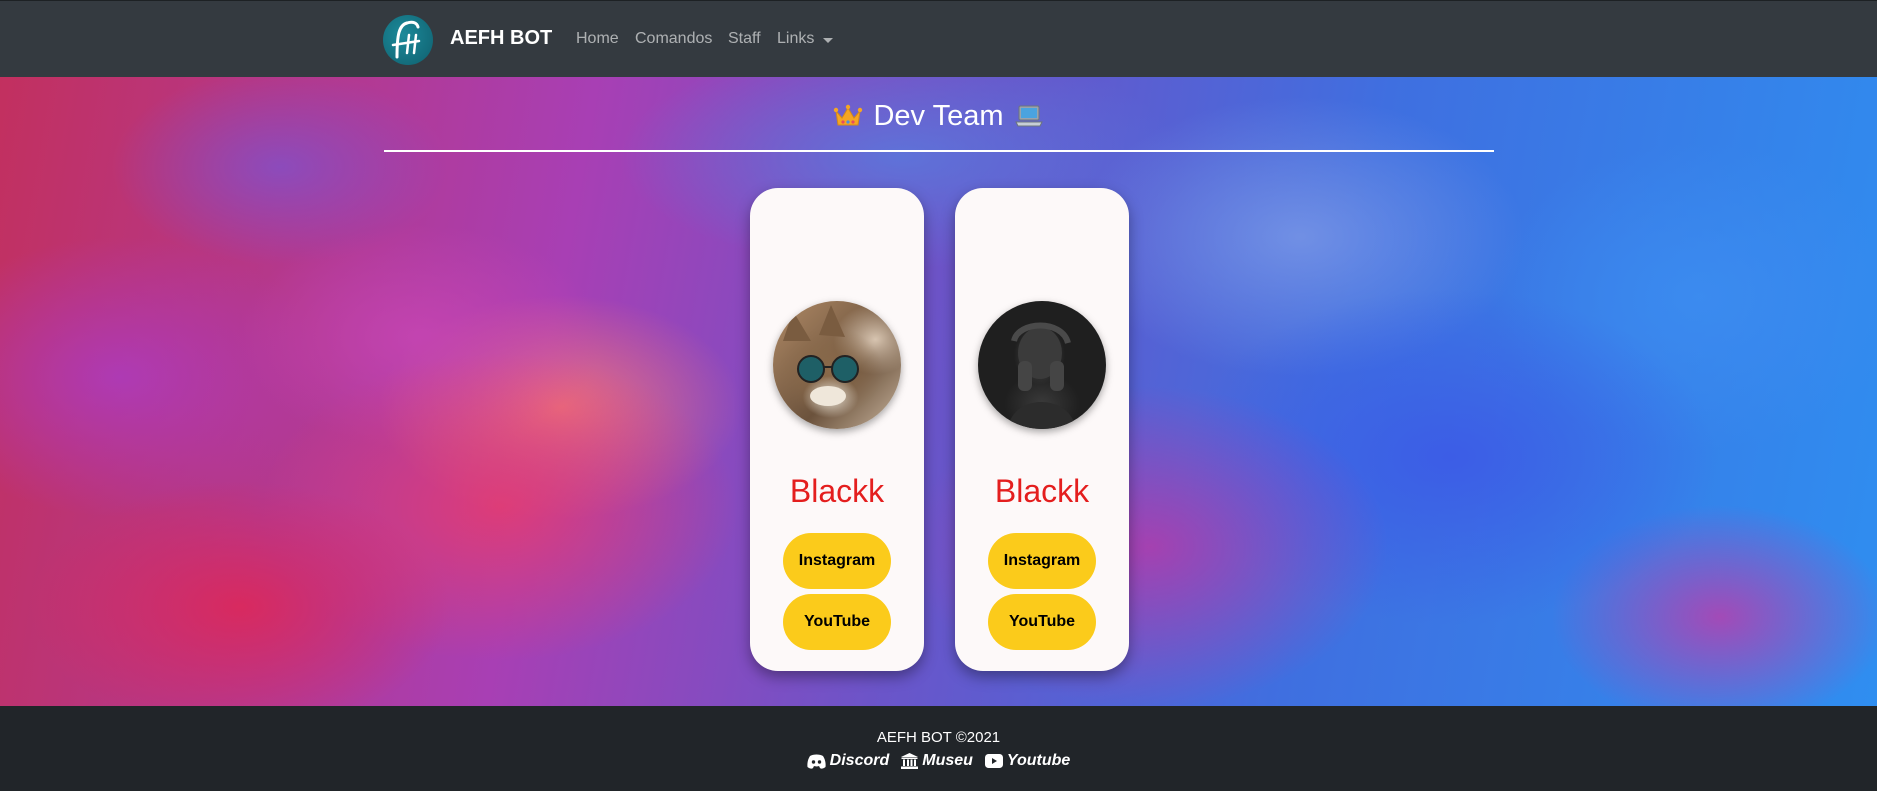 Image resolution: width=1877 pixels, height=791 pixels. What do you see at coordinates (408, 40) in the screenshot?
I see `aefh-logo-icon` at bounding box center [408, 40].